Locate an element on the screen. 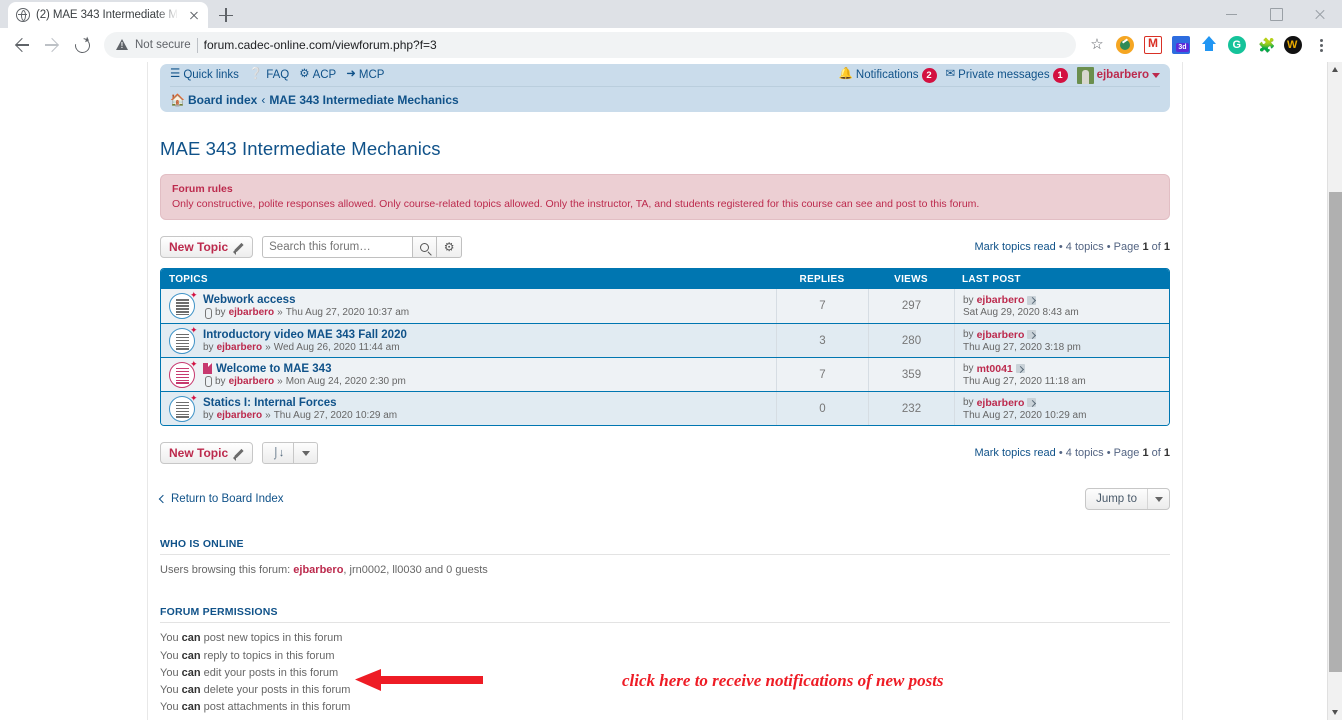  grammarly-extension-icon: G is located at coordinates (1237, 45).